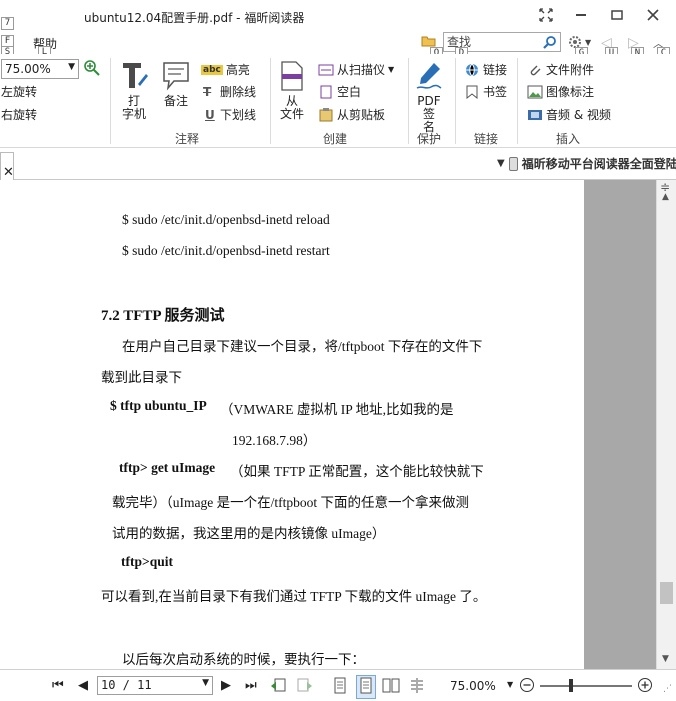 The height and width of the screenshot is (701, 676). What do you see at coordinates (134, 90) in the screenshot?
I see `typewriter-button: 打 字机` at bounding box center [134, 90].